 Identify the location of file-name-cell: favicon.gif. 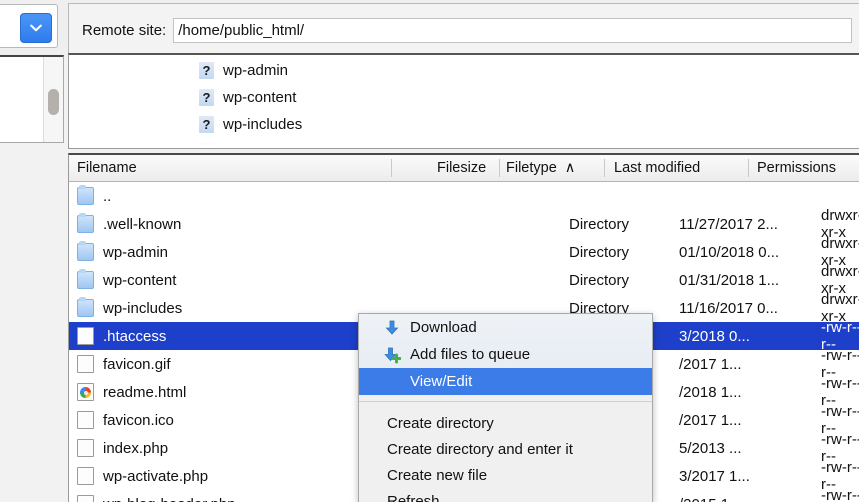
(124, 364).